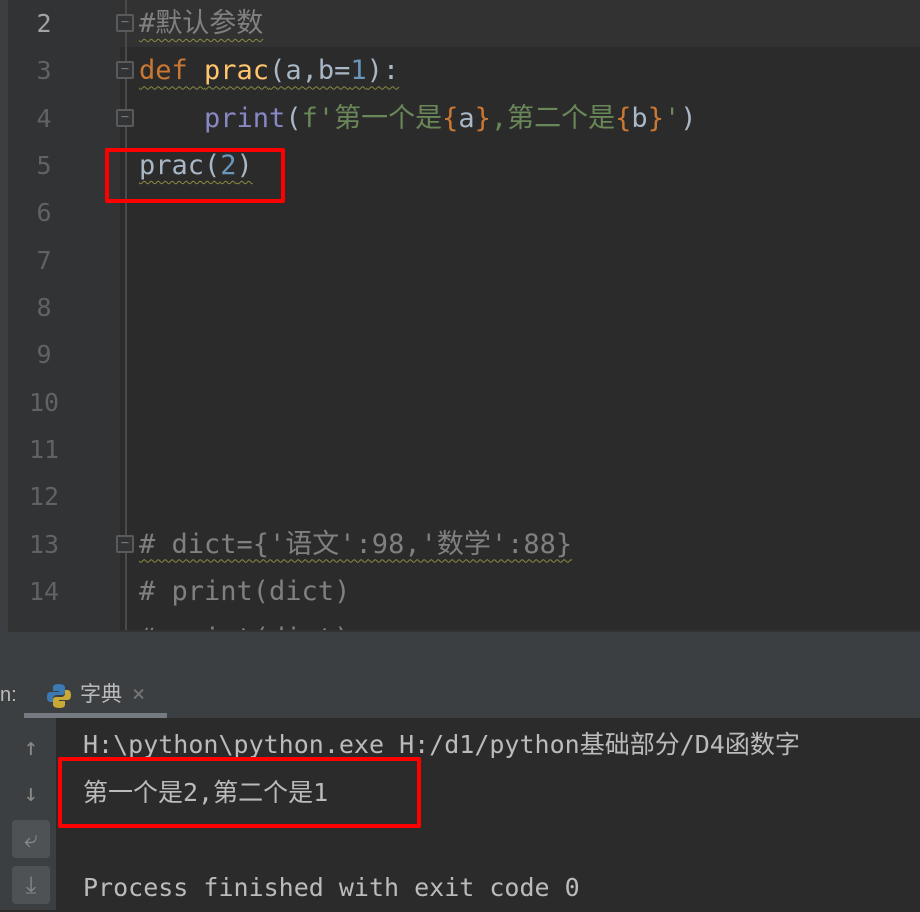 This screenshot has width=920, height=912. Describe the element at coordinates (293, 118) in the screenshot. I see `code-token-plain: (` at that location.